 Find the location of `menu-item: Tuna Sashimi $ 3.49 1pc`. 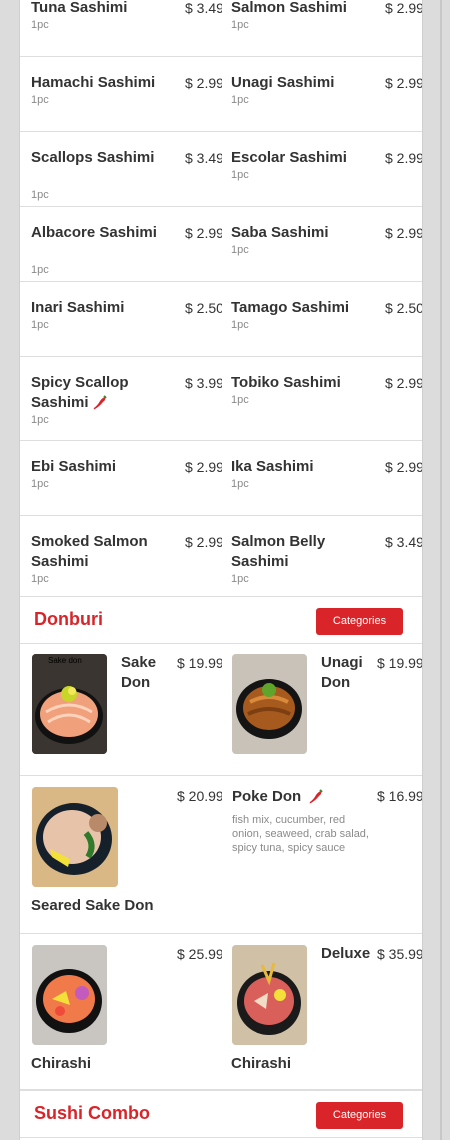

menu-item: Tuna Sashimi $ 3.49 1pc is located at coordinates (121, 28).